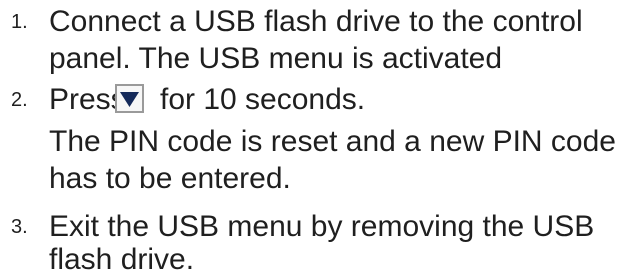 This screenshot has height=276, width=627. What do you see at coordinates (316, 21) in the screenshot?
I see `step-1-text-line-1: Connect a USB flash drive to the control` at bounding box center [316, 21].